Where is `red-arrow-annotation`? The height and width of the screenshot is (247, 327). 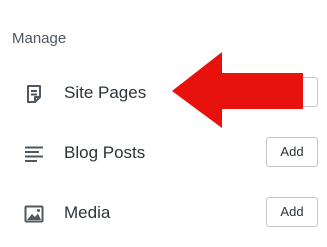 red-arrow-annotation is located at coordinates (237, 90).